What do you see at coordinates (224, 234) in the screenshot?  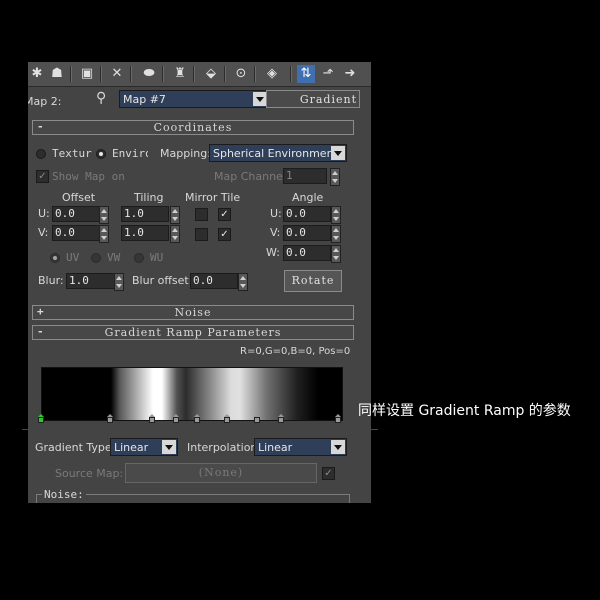 I see `v-tile-checkbox: ✓` at bounding box center [224, 234].